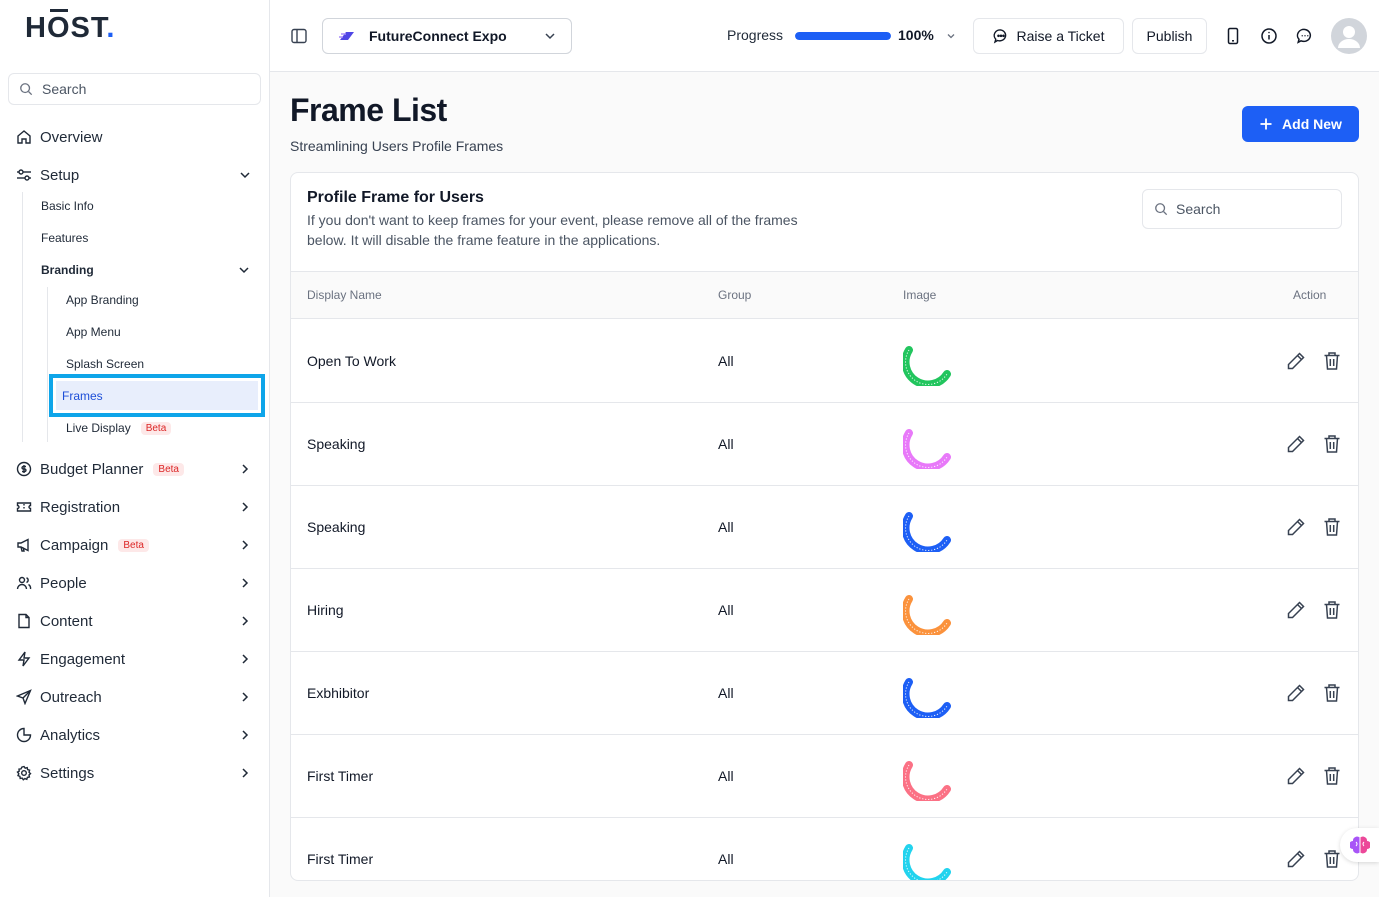  What do you see at coordinates (23, 545) in the screenshot?
I see `megaphone-icon` at bounding box center [23, 545].